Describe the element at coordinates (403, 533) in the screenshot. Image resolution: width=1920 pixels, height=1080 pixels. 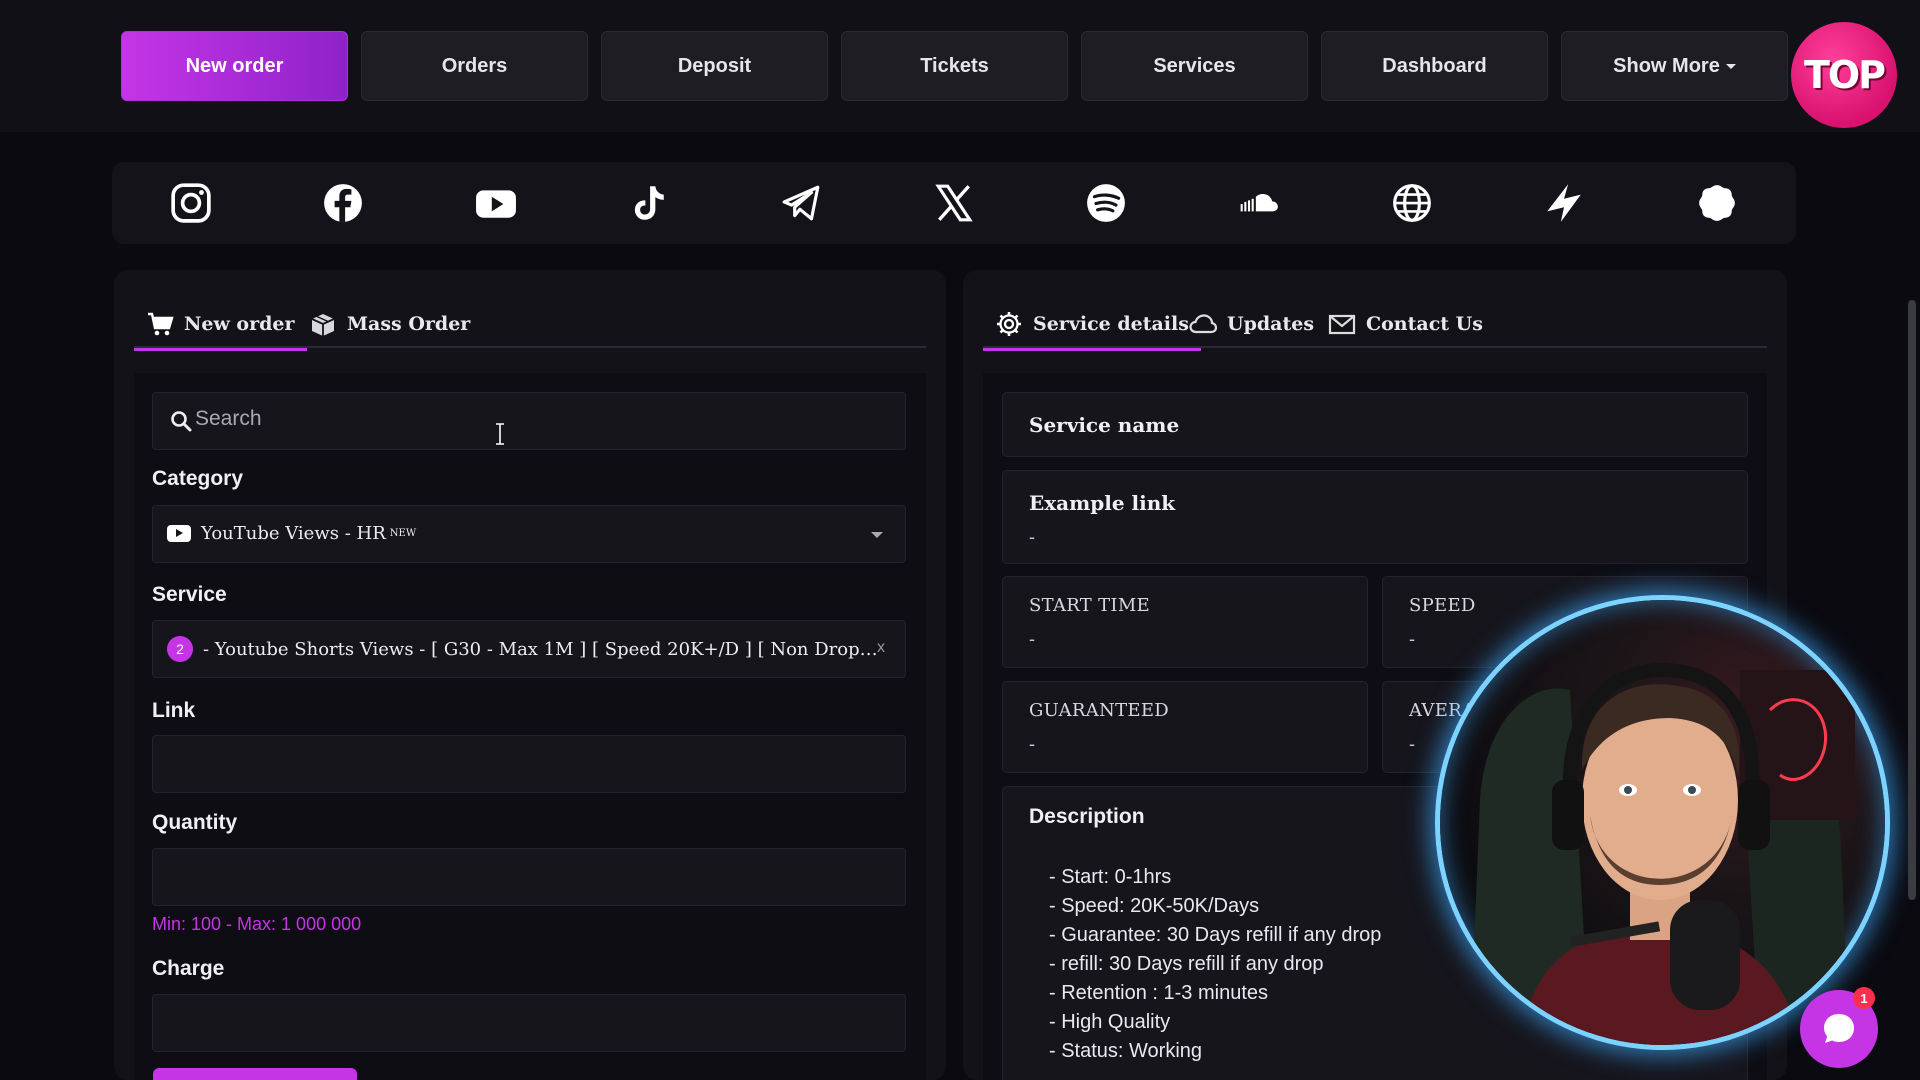
I see `new-tag: NEW` at that location.